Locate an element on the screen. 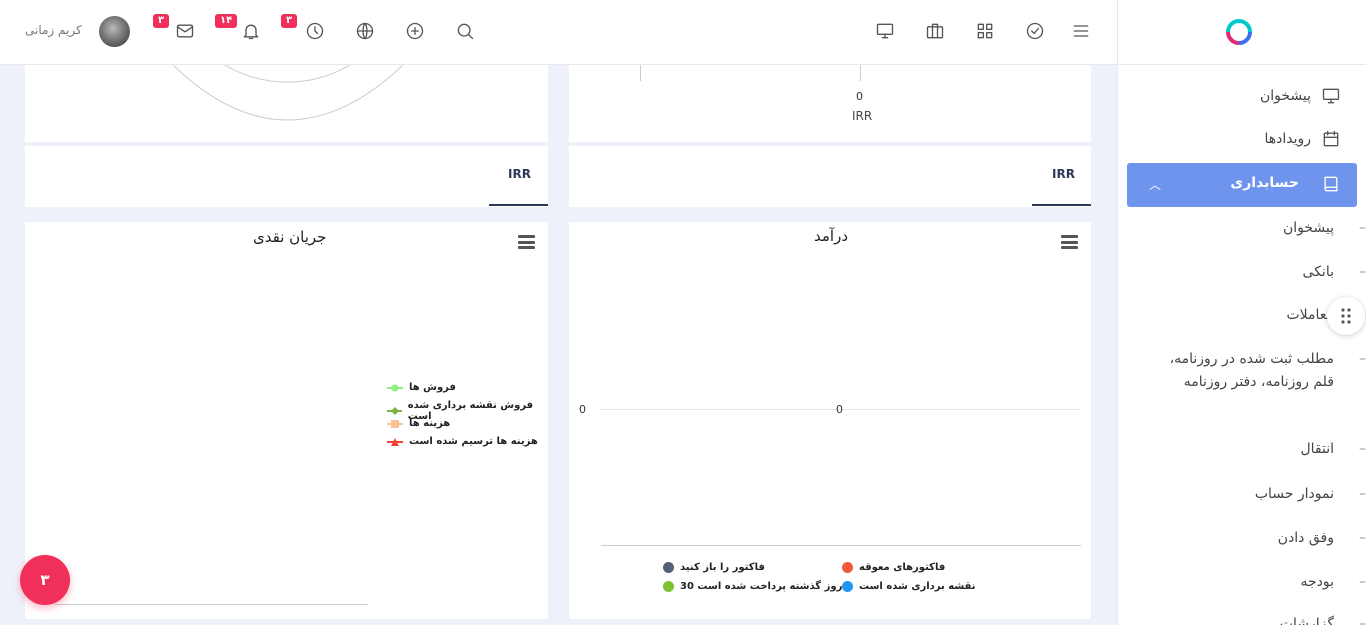  mail-badge: ۳ is located at coordinates (161, 21).